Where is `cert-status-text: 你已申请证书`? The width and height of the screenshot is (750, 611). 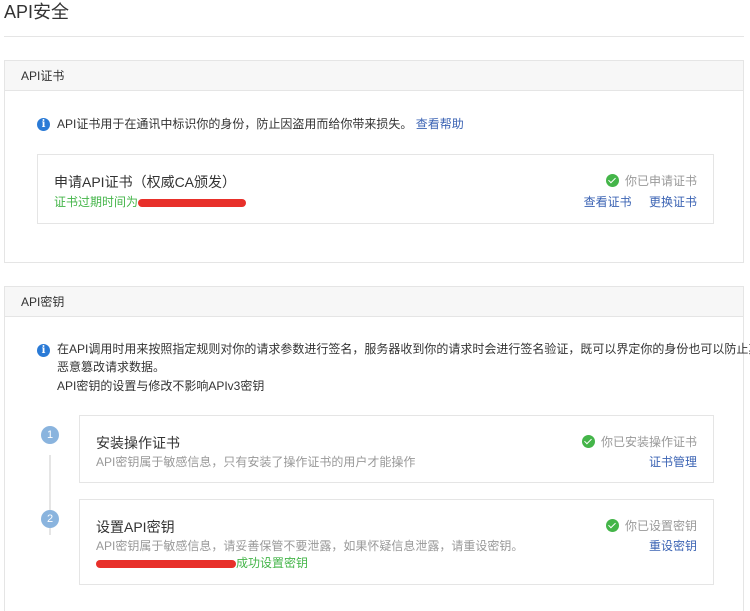
cert-status-text: 你已申请证书 is located at coordinates (660, 181).